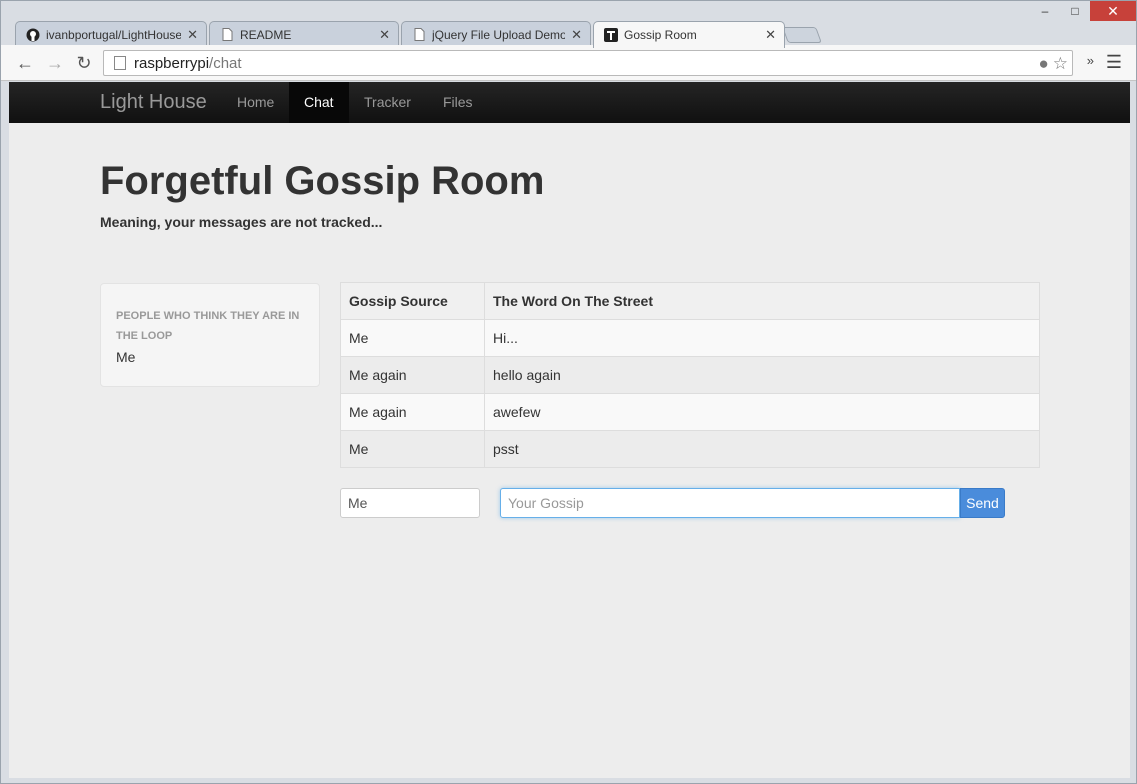 This screenshot has width=1137, height=784. Describe the element at coordinates (1114, 62) in the screenshot. I see `menu-icon: ☰` at that location.